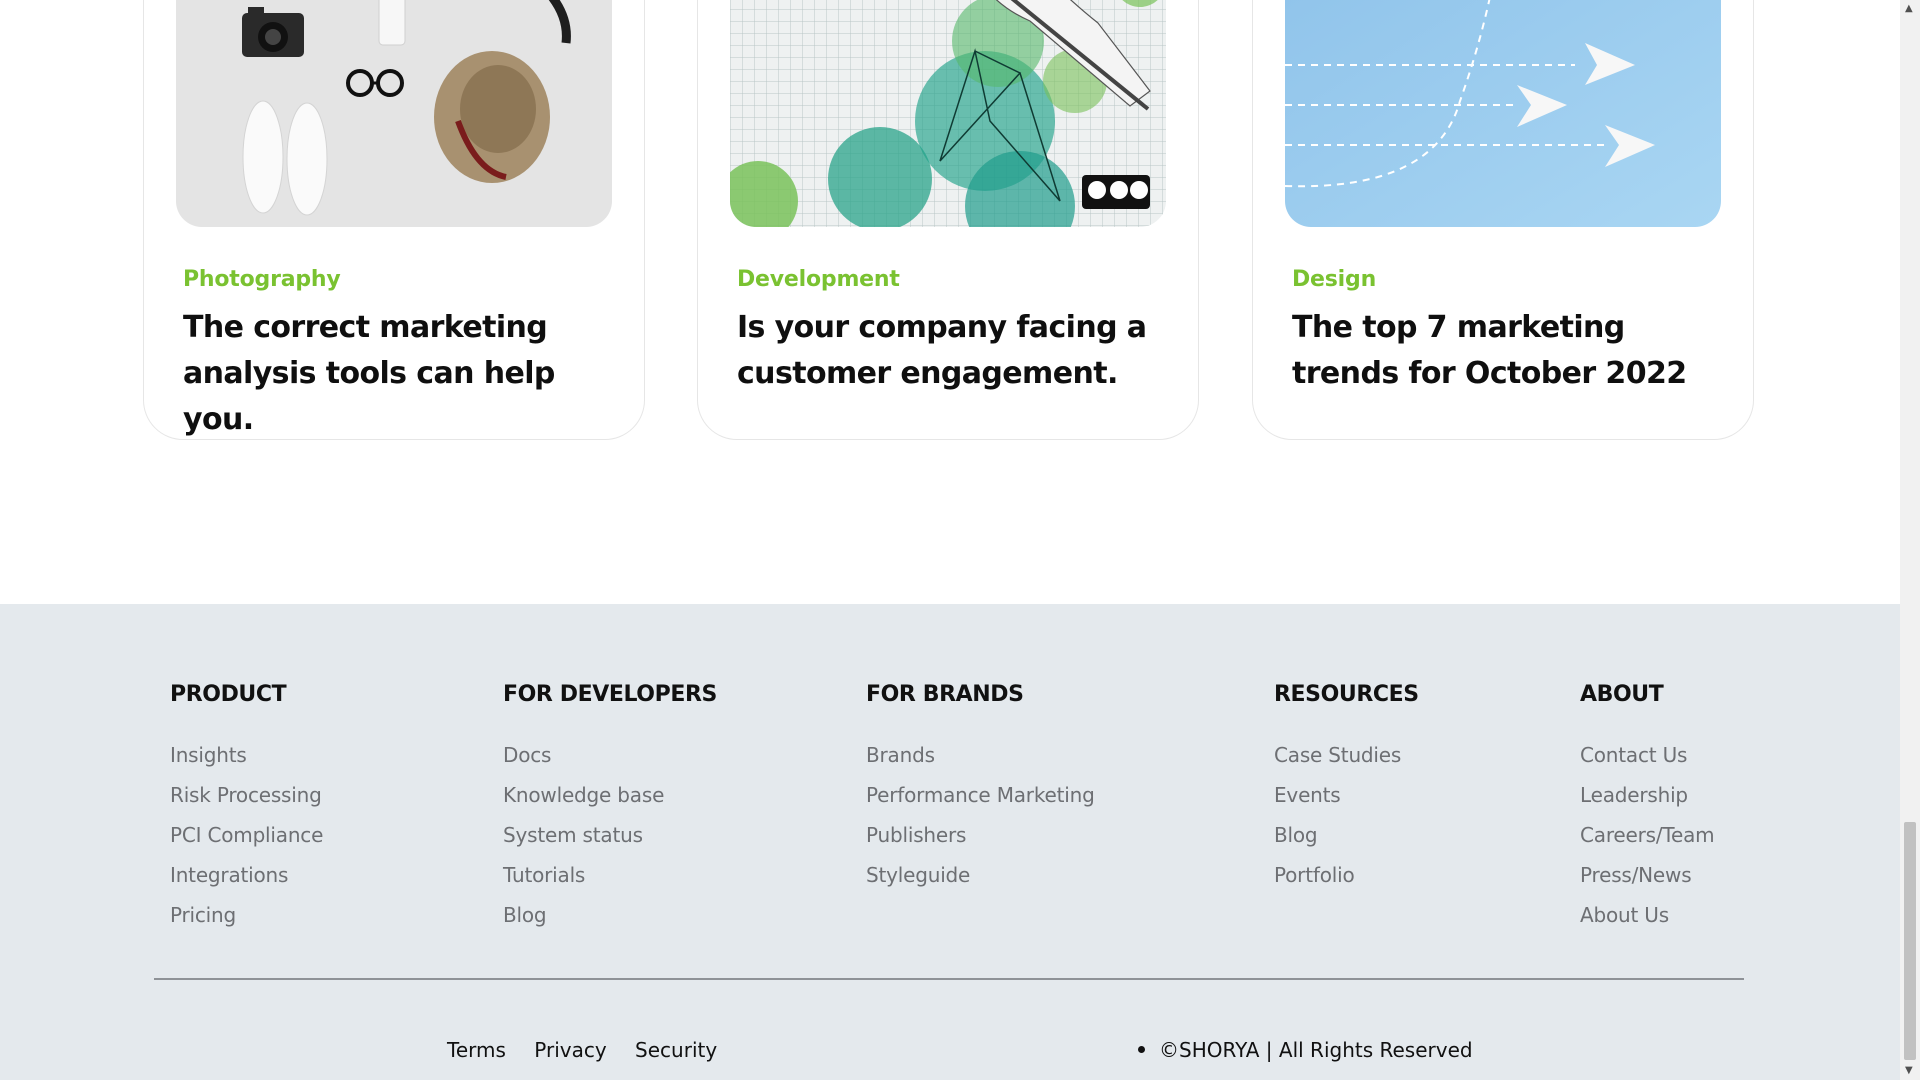 This screenshot has width=1920, height=1080. I want to click on bullet-icon, so click(1141, 1049).